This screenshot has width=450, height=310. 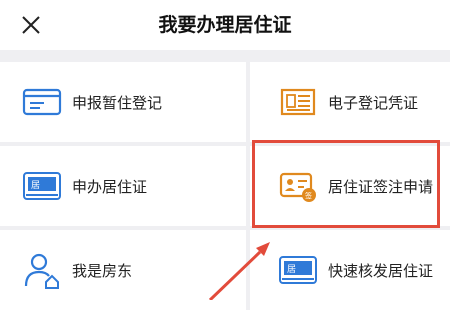 I want to click on document-lines-icon, so click(x=298, y=102).